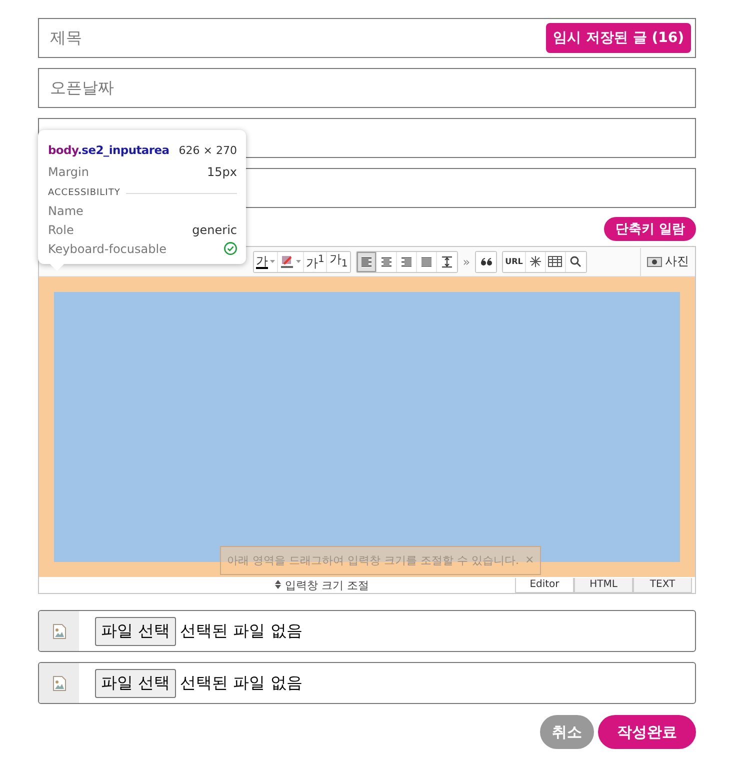 The width and height of the screenshot is (752, 762). Describe the element at coordinates (647, 732) in the screenshot. I see `submit-button: 작성완료` at that location.